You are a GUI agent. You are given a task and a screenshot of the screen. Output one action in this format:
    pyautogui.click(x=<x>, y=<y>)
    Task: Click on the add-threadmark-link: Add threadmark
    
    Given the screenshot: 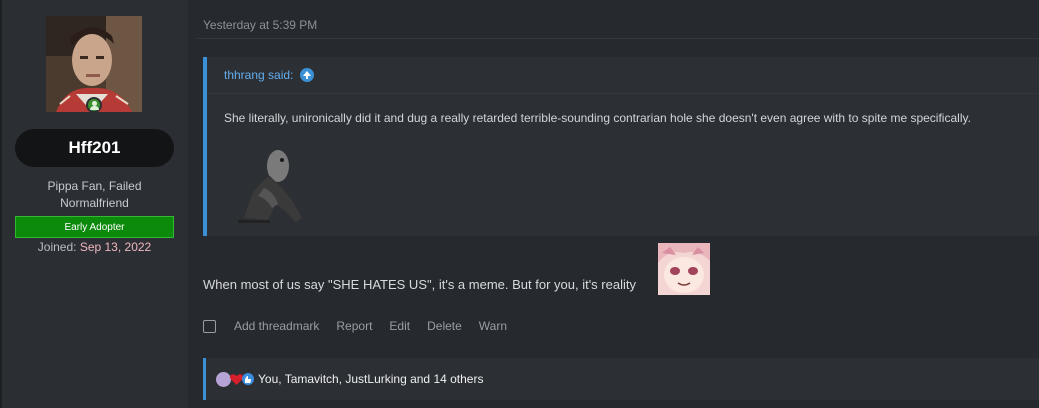 What is the action you would take?
    pyautogui.click(x=276, y=326)
    